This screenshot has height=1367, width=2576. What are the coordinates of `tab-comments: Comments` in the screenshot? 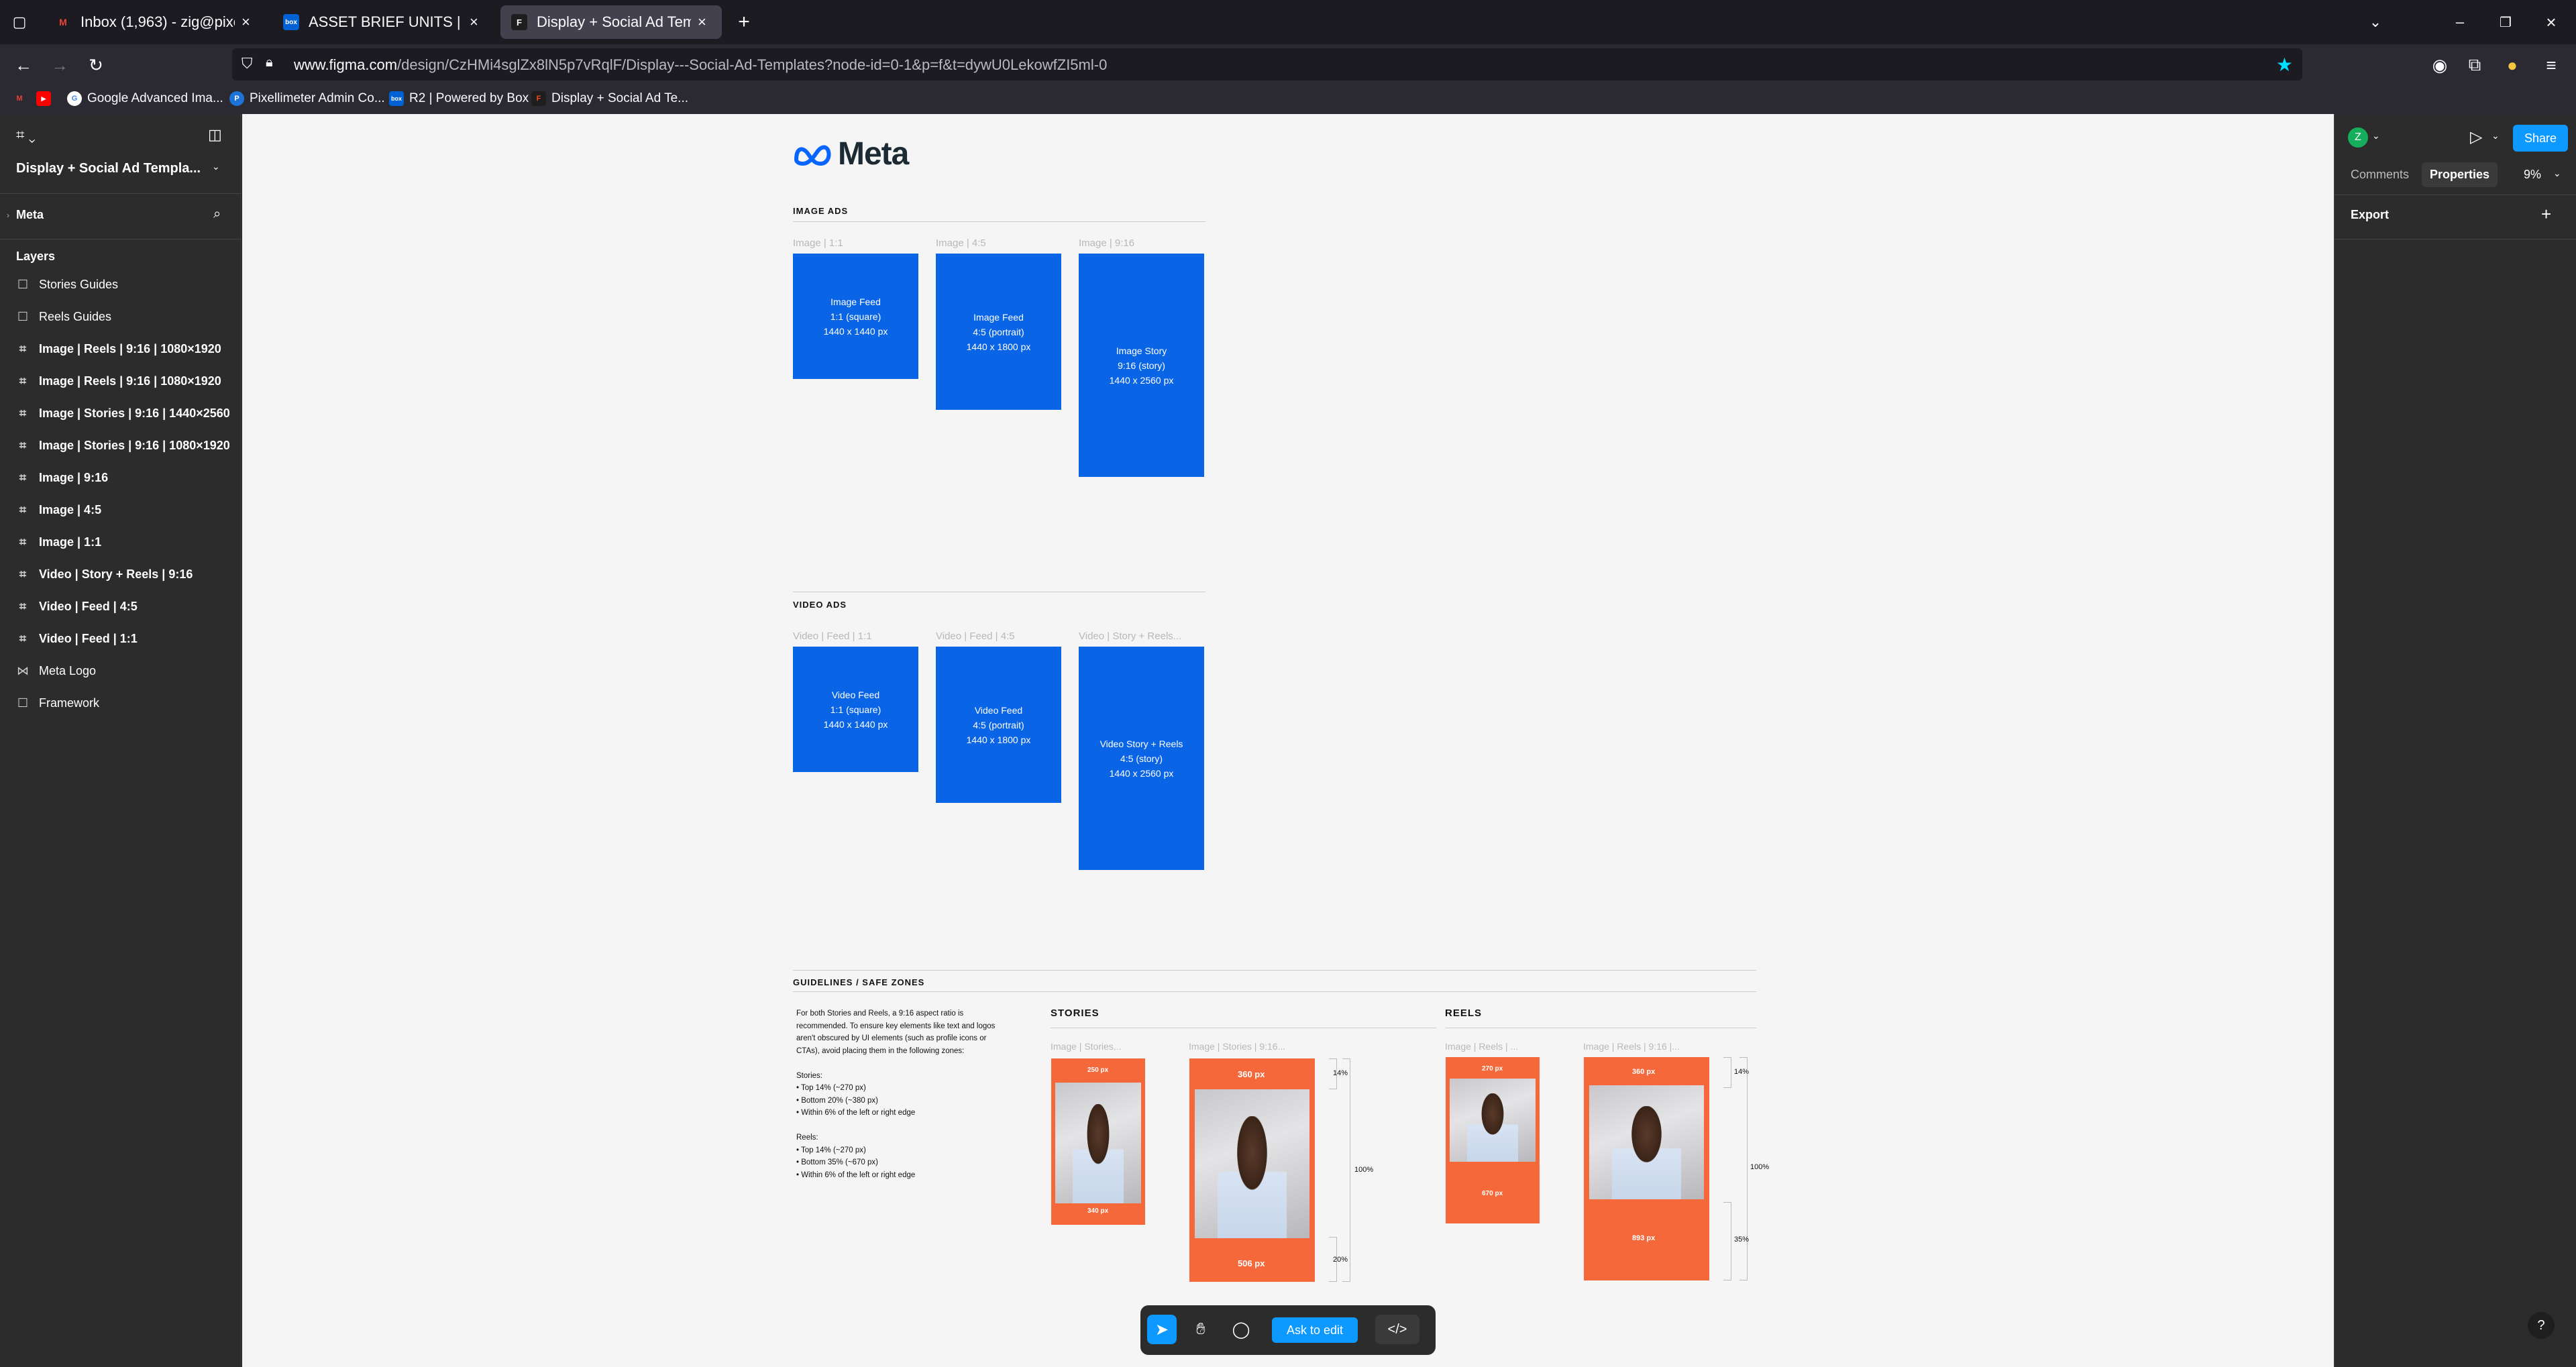 It's located at (2380, 175).